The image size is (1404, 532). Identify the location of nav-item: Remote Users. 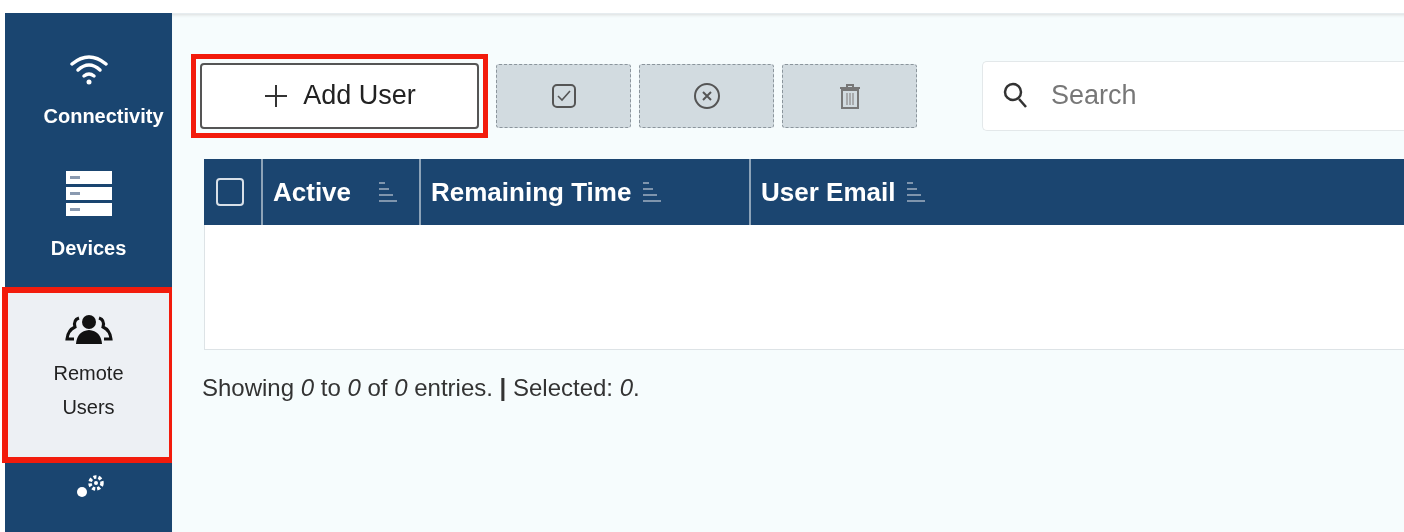
(88, 375).